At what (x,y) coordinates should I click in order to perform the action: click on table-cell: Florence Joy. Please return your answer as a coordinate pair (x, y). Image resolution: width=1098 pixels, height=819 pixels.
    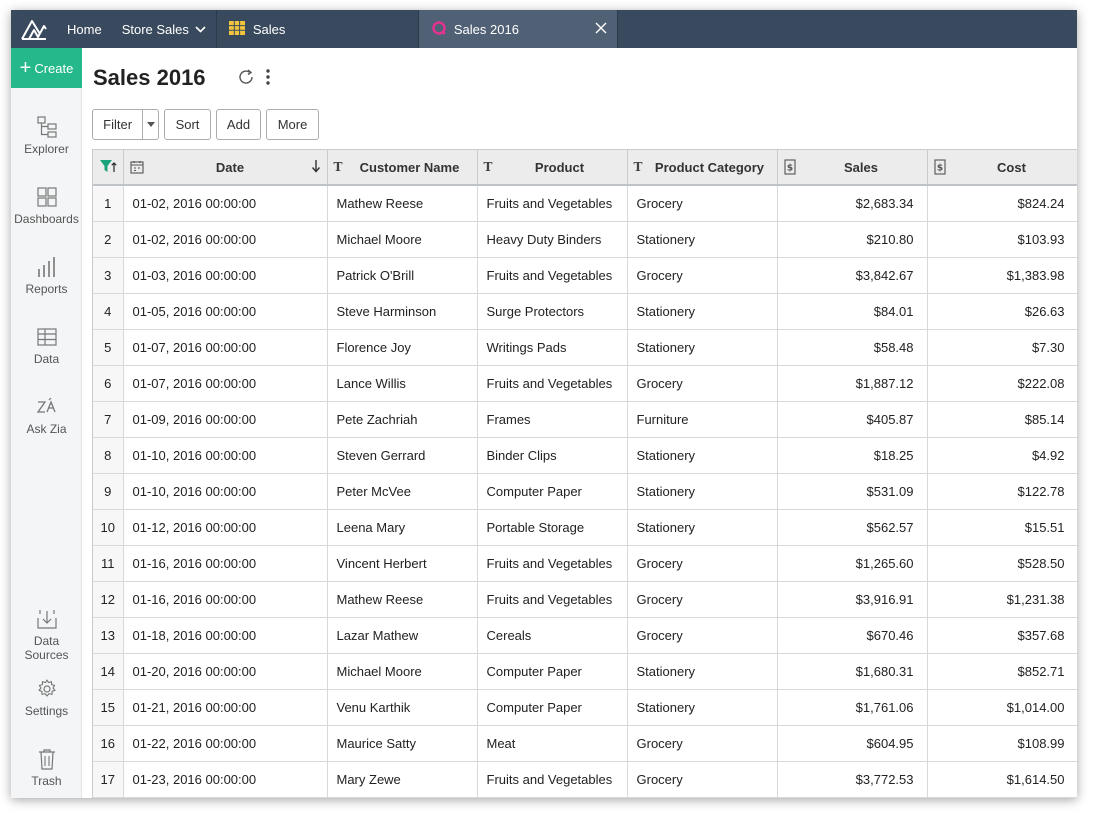
    Looking at the image, I should click on (402, 347).